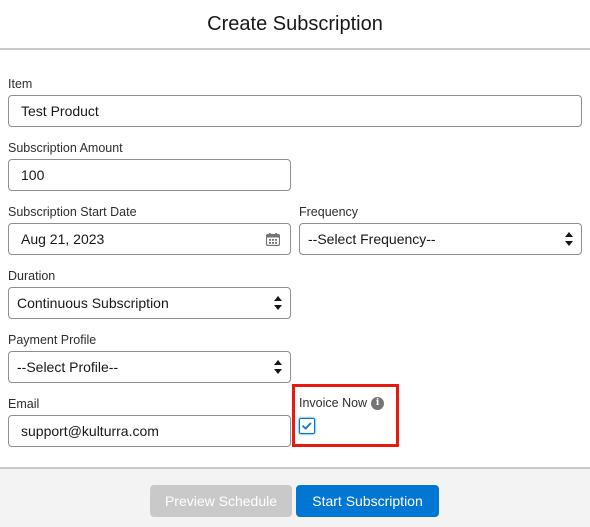 The image size is (590, 527). What do you see at coordinates (295, 497) in the screenshot?
I see `modal-footer: Preview Schedule Start Subscription` at bounding box center [295, 497].